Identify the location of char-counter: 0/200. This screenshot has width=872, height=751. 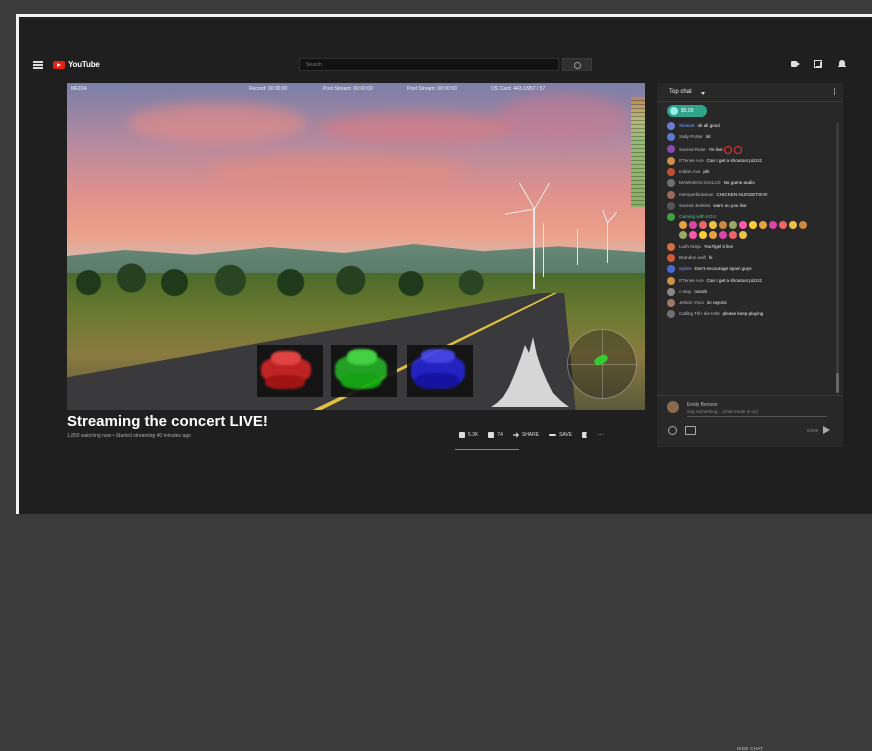
(813, 430).